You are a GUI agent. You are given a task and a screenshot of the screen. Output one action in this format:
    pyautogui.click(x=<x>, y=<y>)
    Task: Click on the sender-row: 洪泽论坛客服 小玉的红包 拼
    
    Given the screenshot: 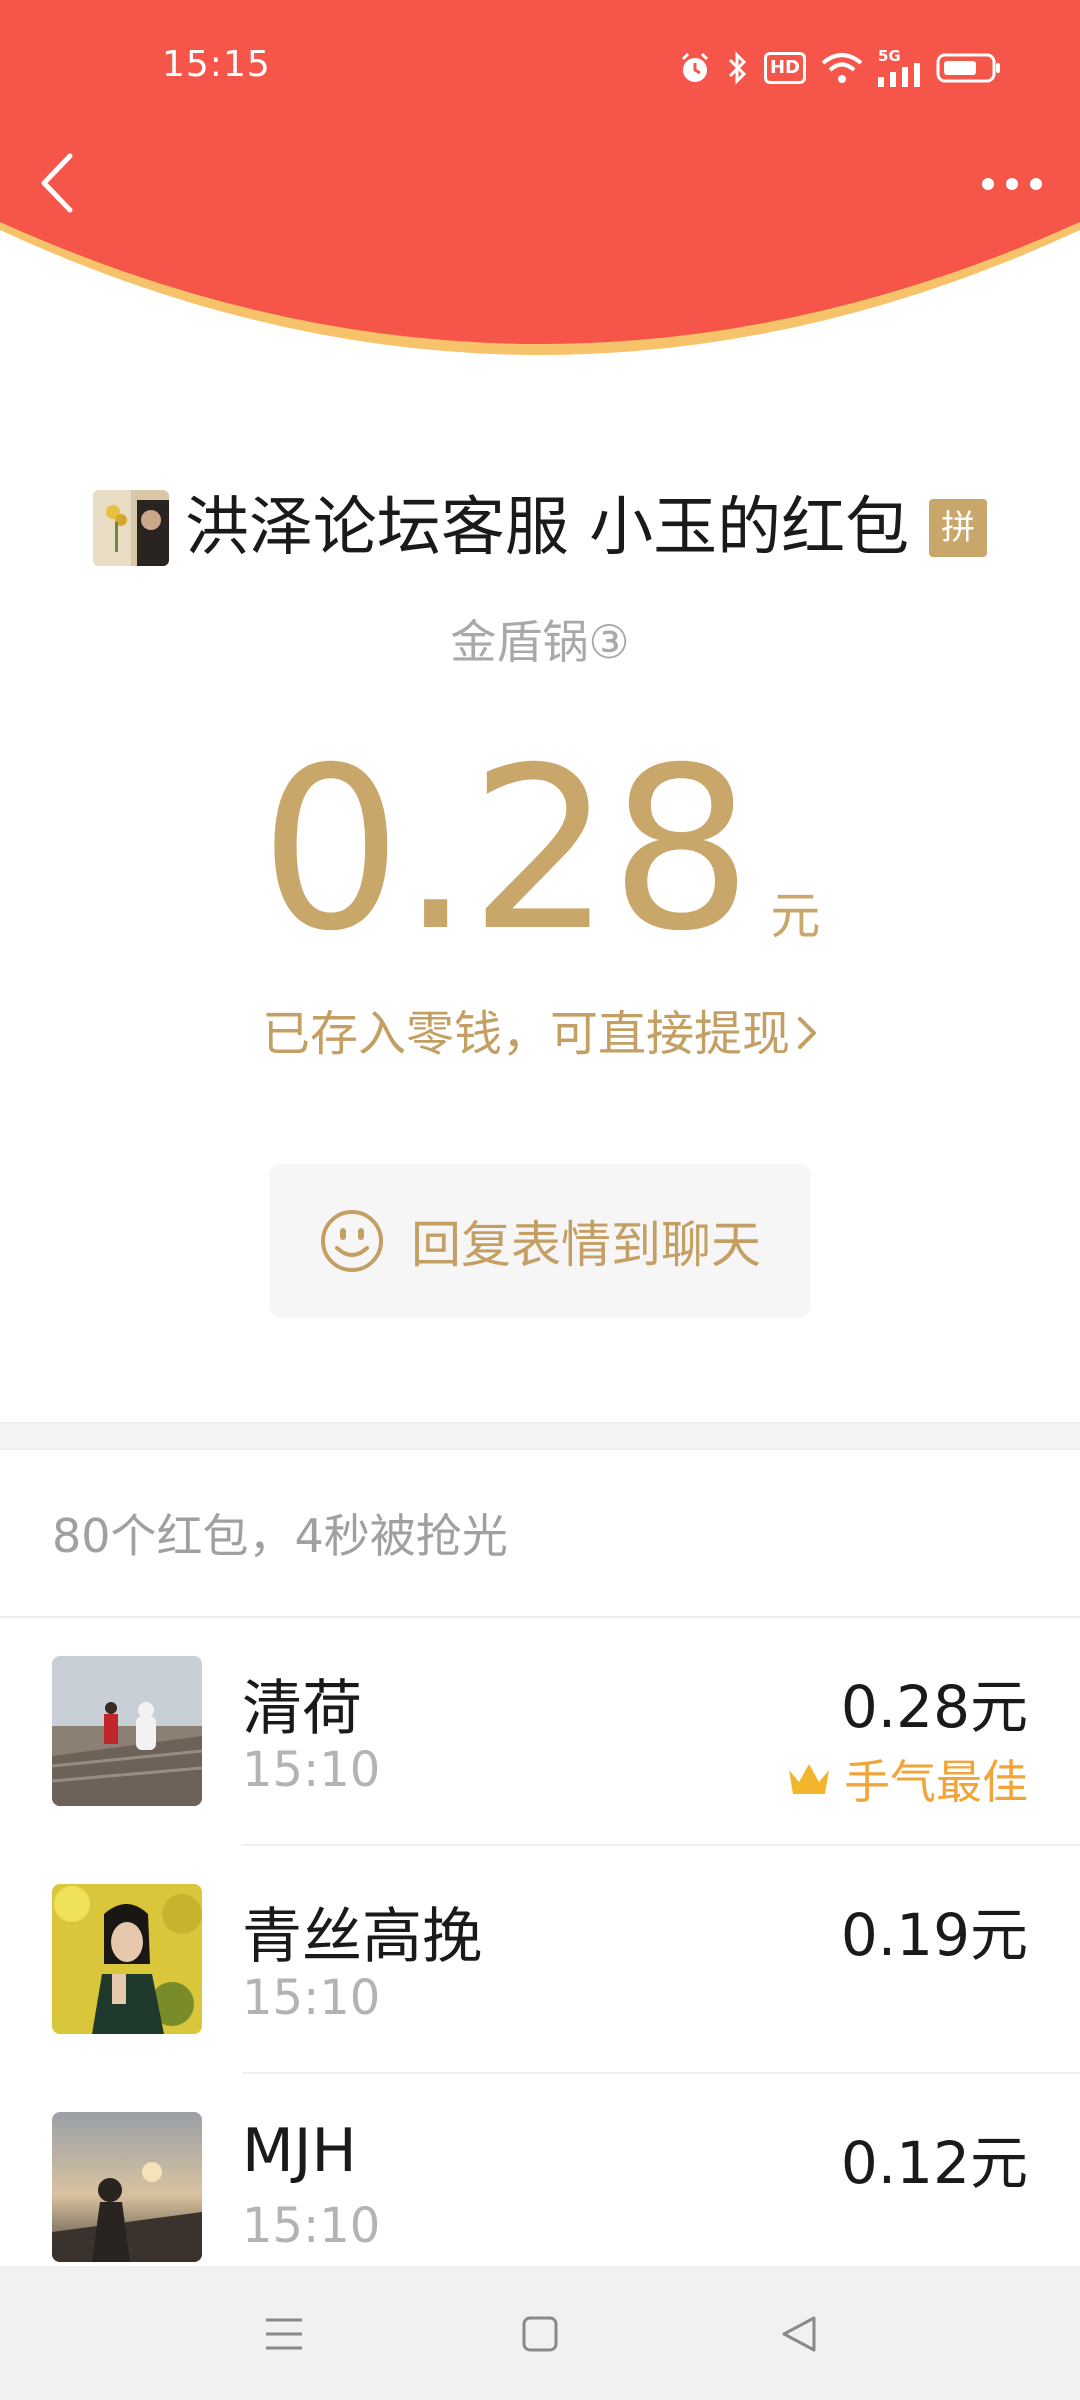 What is the action you would take?
    pyautogui.click(x=540, y=528)
    